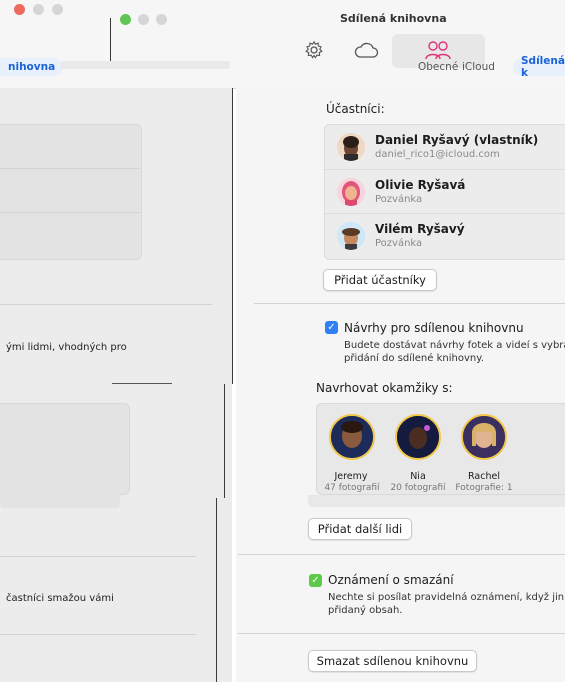 This screenshot has width=565, height=682. What do you see at coordinates (38, 9) in the screenshot?
I see `minimize-window-button` at bounding box center [38, 9].